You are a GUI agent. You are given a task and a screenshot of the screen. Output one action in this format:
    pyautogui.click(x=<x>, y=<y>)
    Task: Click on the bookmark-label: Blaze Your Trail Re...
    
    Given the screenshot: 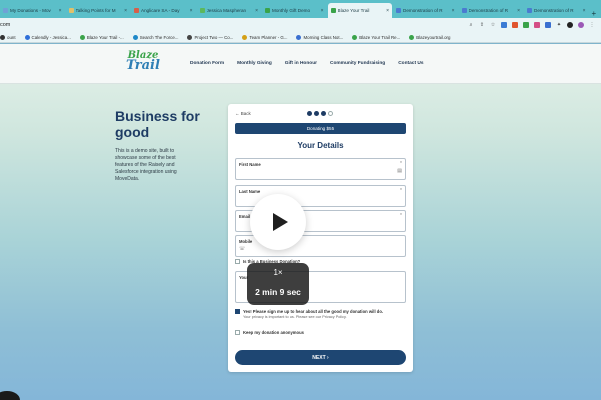 What is the action you would take?
    pyautogui.click(x=380, y=37)
    